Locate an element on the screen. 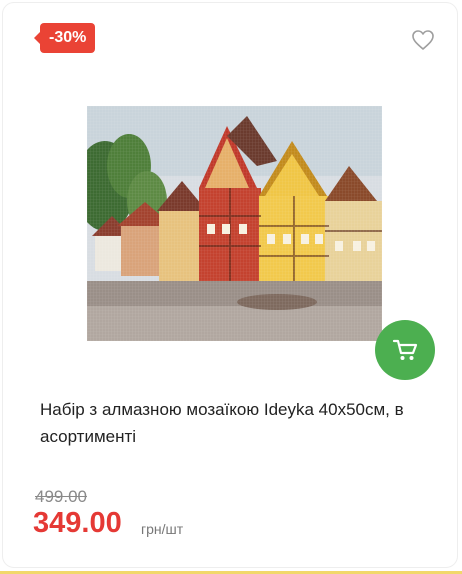 Image resolution: width=462 pixels, height=574 pixels. heart-outline-icon is located at coordinates (423, 40).